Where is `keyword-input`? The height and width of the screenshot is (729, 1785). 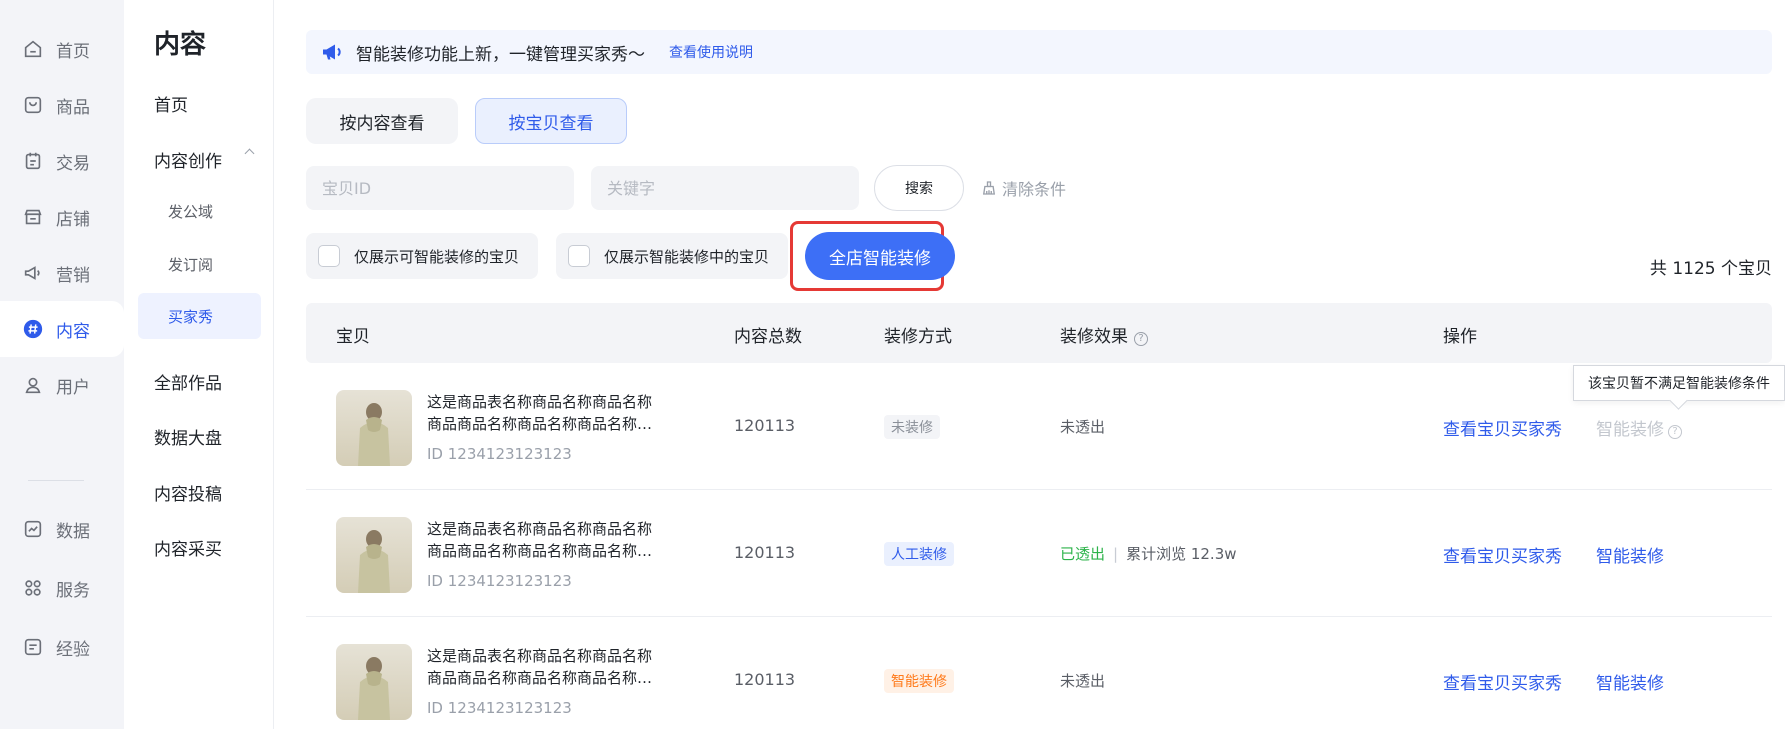
keyword-input is located at coordinates (725, 188).